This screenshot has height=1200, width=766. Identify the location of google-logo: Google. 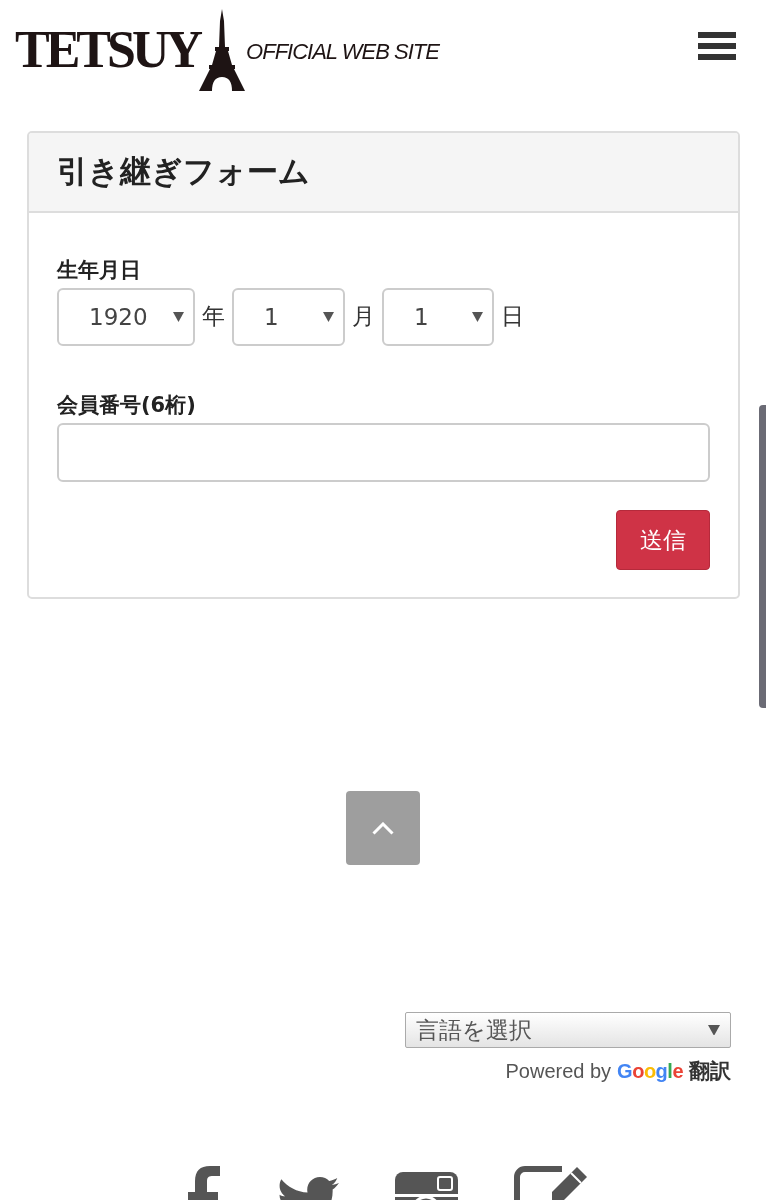
(650, 1071).